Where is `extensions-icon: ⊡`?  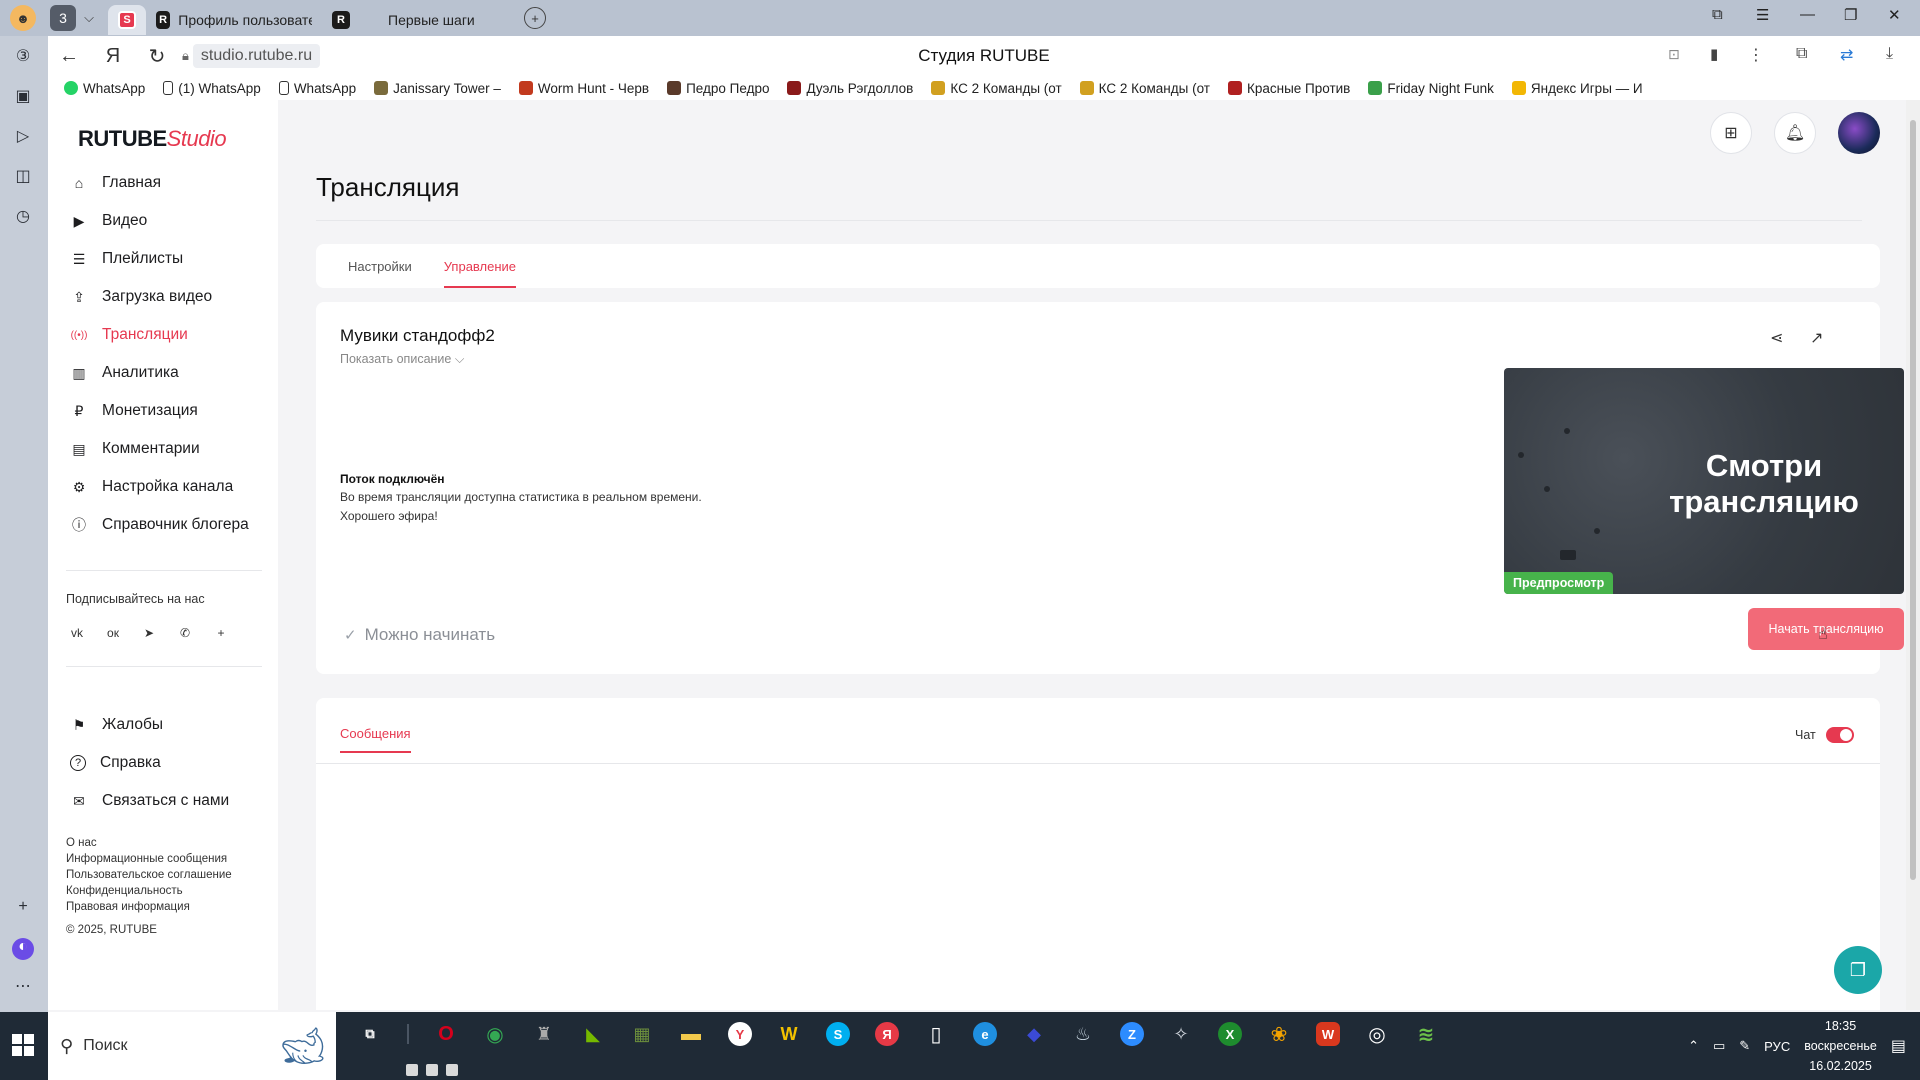 extensions-icon: ⊡ is located at coordinates (1674, 54).